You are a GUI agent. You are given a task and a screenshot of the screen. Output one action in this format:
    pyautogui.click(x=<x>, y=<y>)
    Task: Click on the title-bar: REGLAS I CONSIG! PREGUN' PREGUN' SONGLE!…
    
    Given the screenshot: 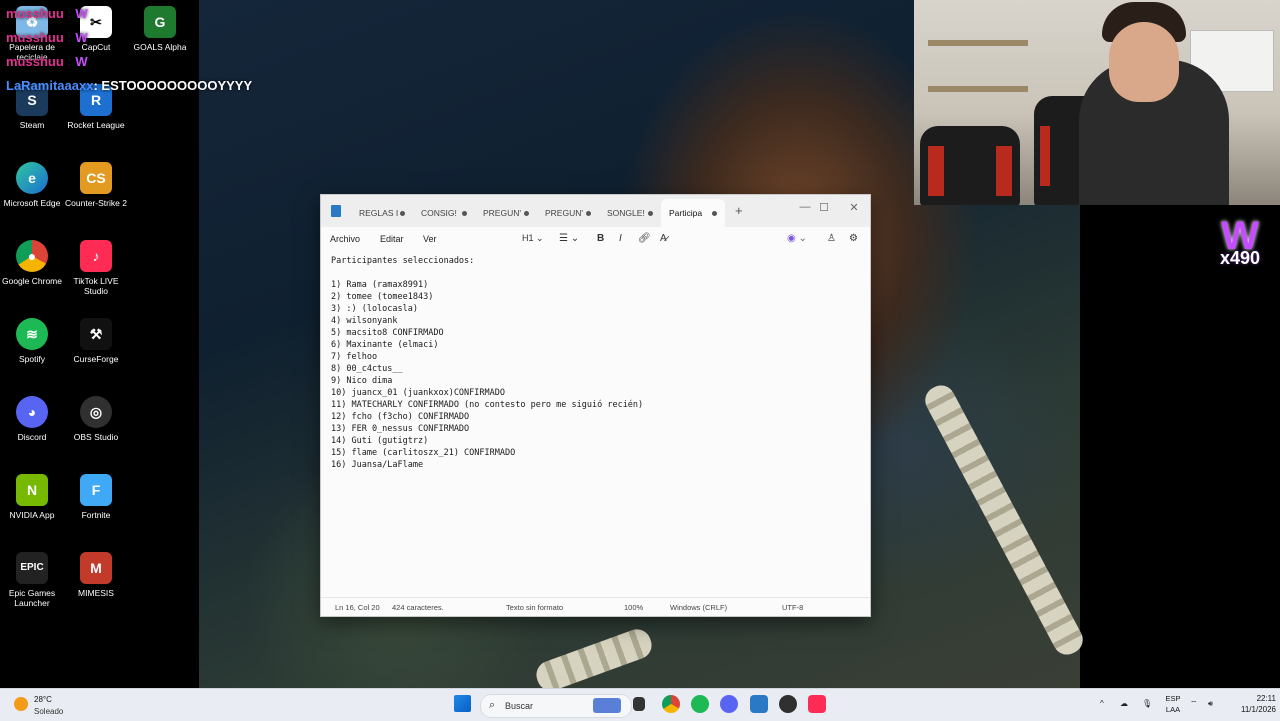 What is the action you would take?
    pyautogui.click(x=595, y=211)
    